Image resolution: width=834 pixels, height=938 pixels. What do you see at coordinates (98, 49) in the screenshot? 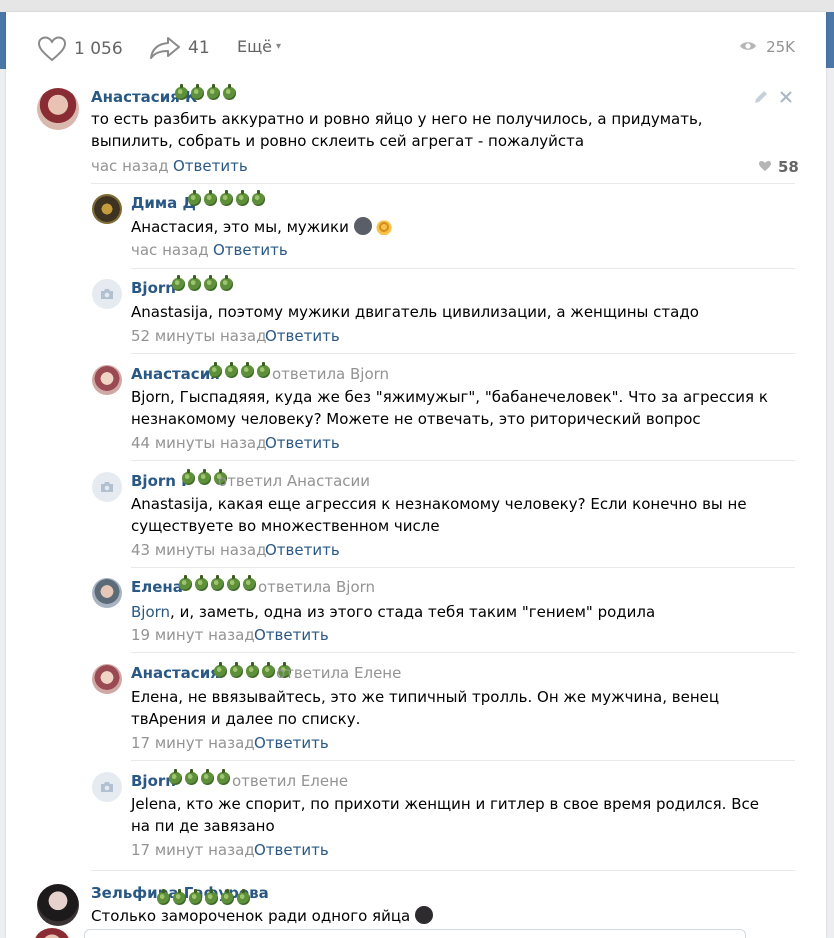
I see `like-count: 1 056` at bounding box center [98, 49].